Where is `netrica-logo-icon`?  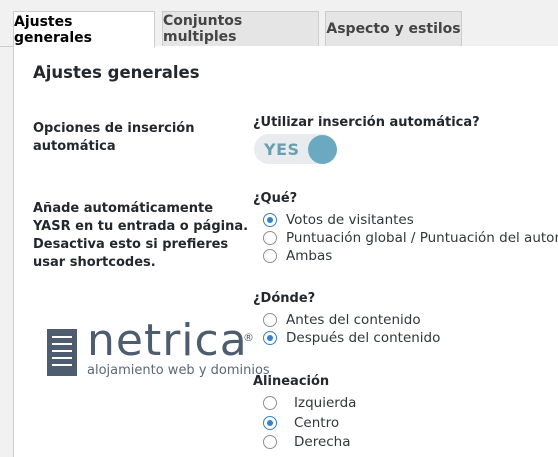
netrica-logo-icon is located at coordinates (62, 352).